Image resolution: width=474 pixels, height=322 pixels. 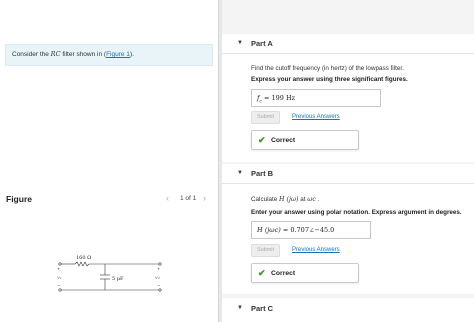 What do you see at coordinates (316, 98) in the screenshot?
I see `part-a-answer-field: fc = 199 Hz` at bounding box center [316, 98].